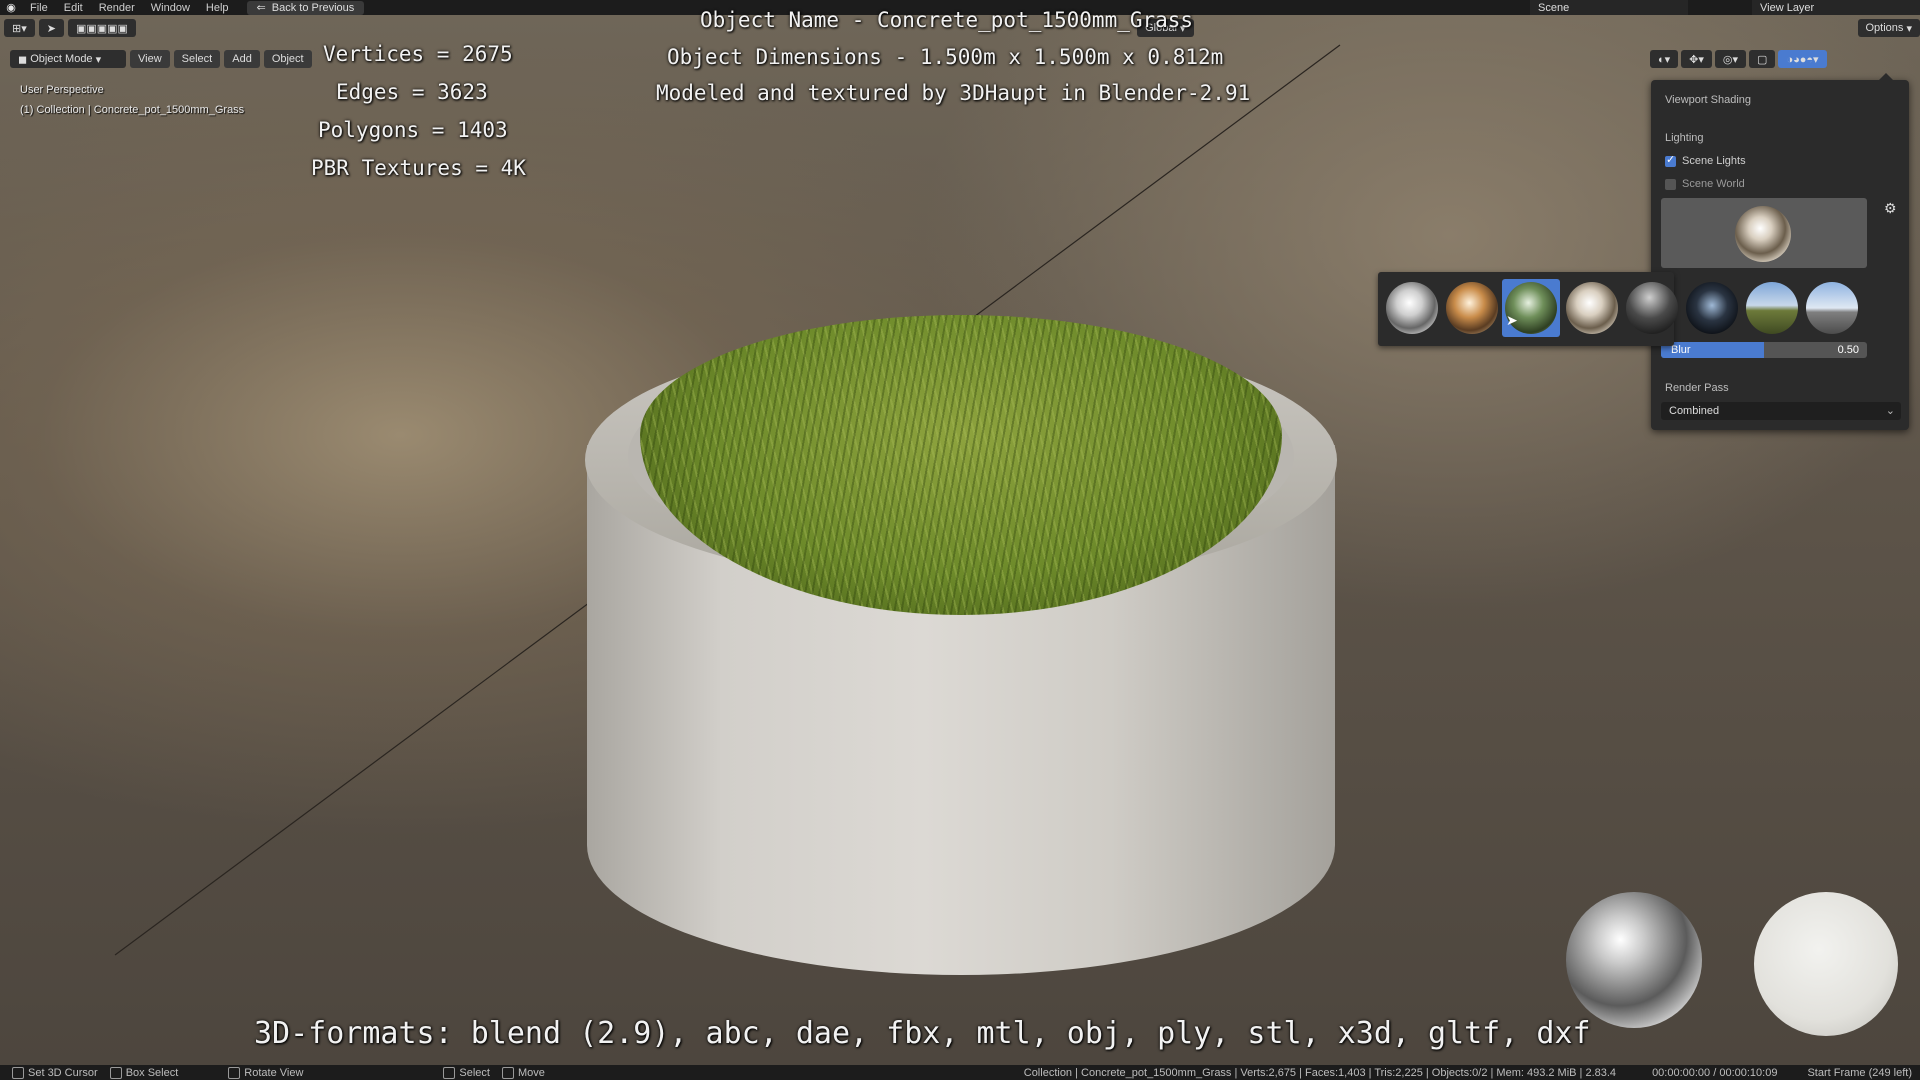  What do you see at coordinates (197, 59) in the screenshot?
I see `menu-select: Select` at bounding box center [197, 59].